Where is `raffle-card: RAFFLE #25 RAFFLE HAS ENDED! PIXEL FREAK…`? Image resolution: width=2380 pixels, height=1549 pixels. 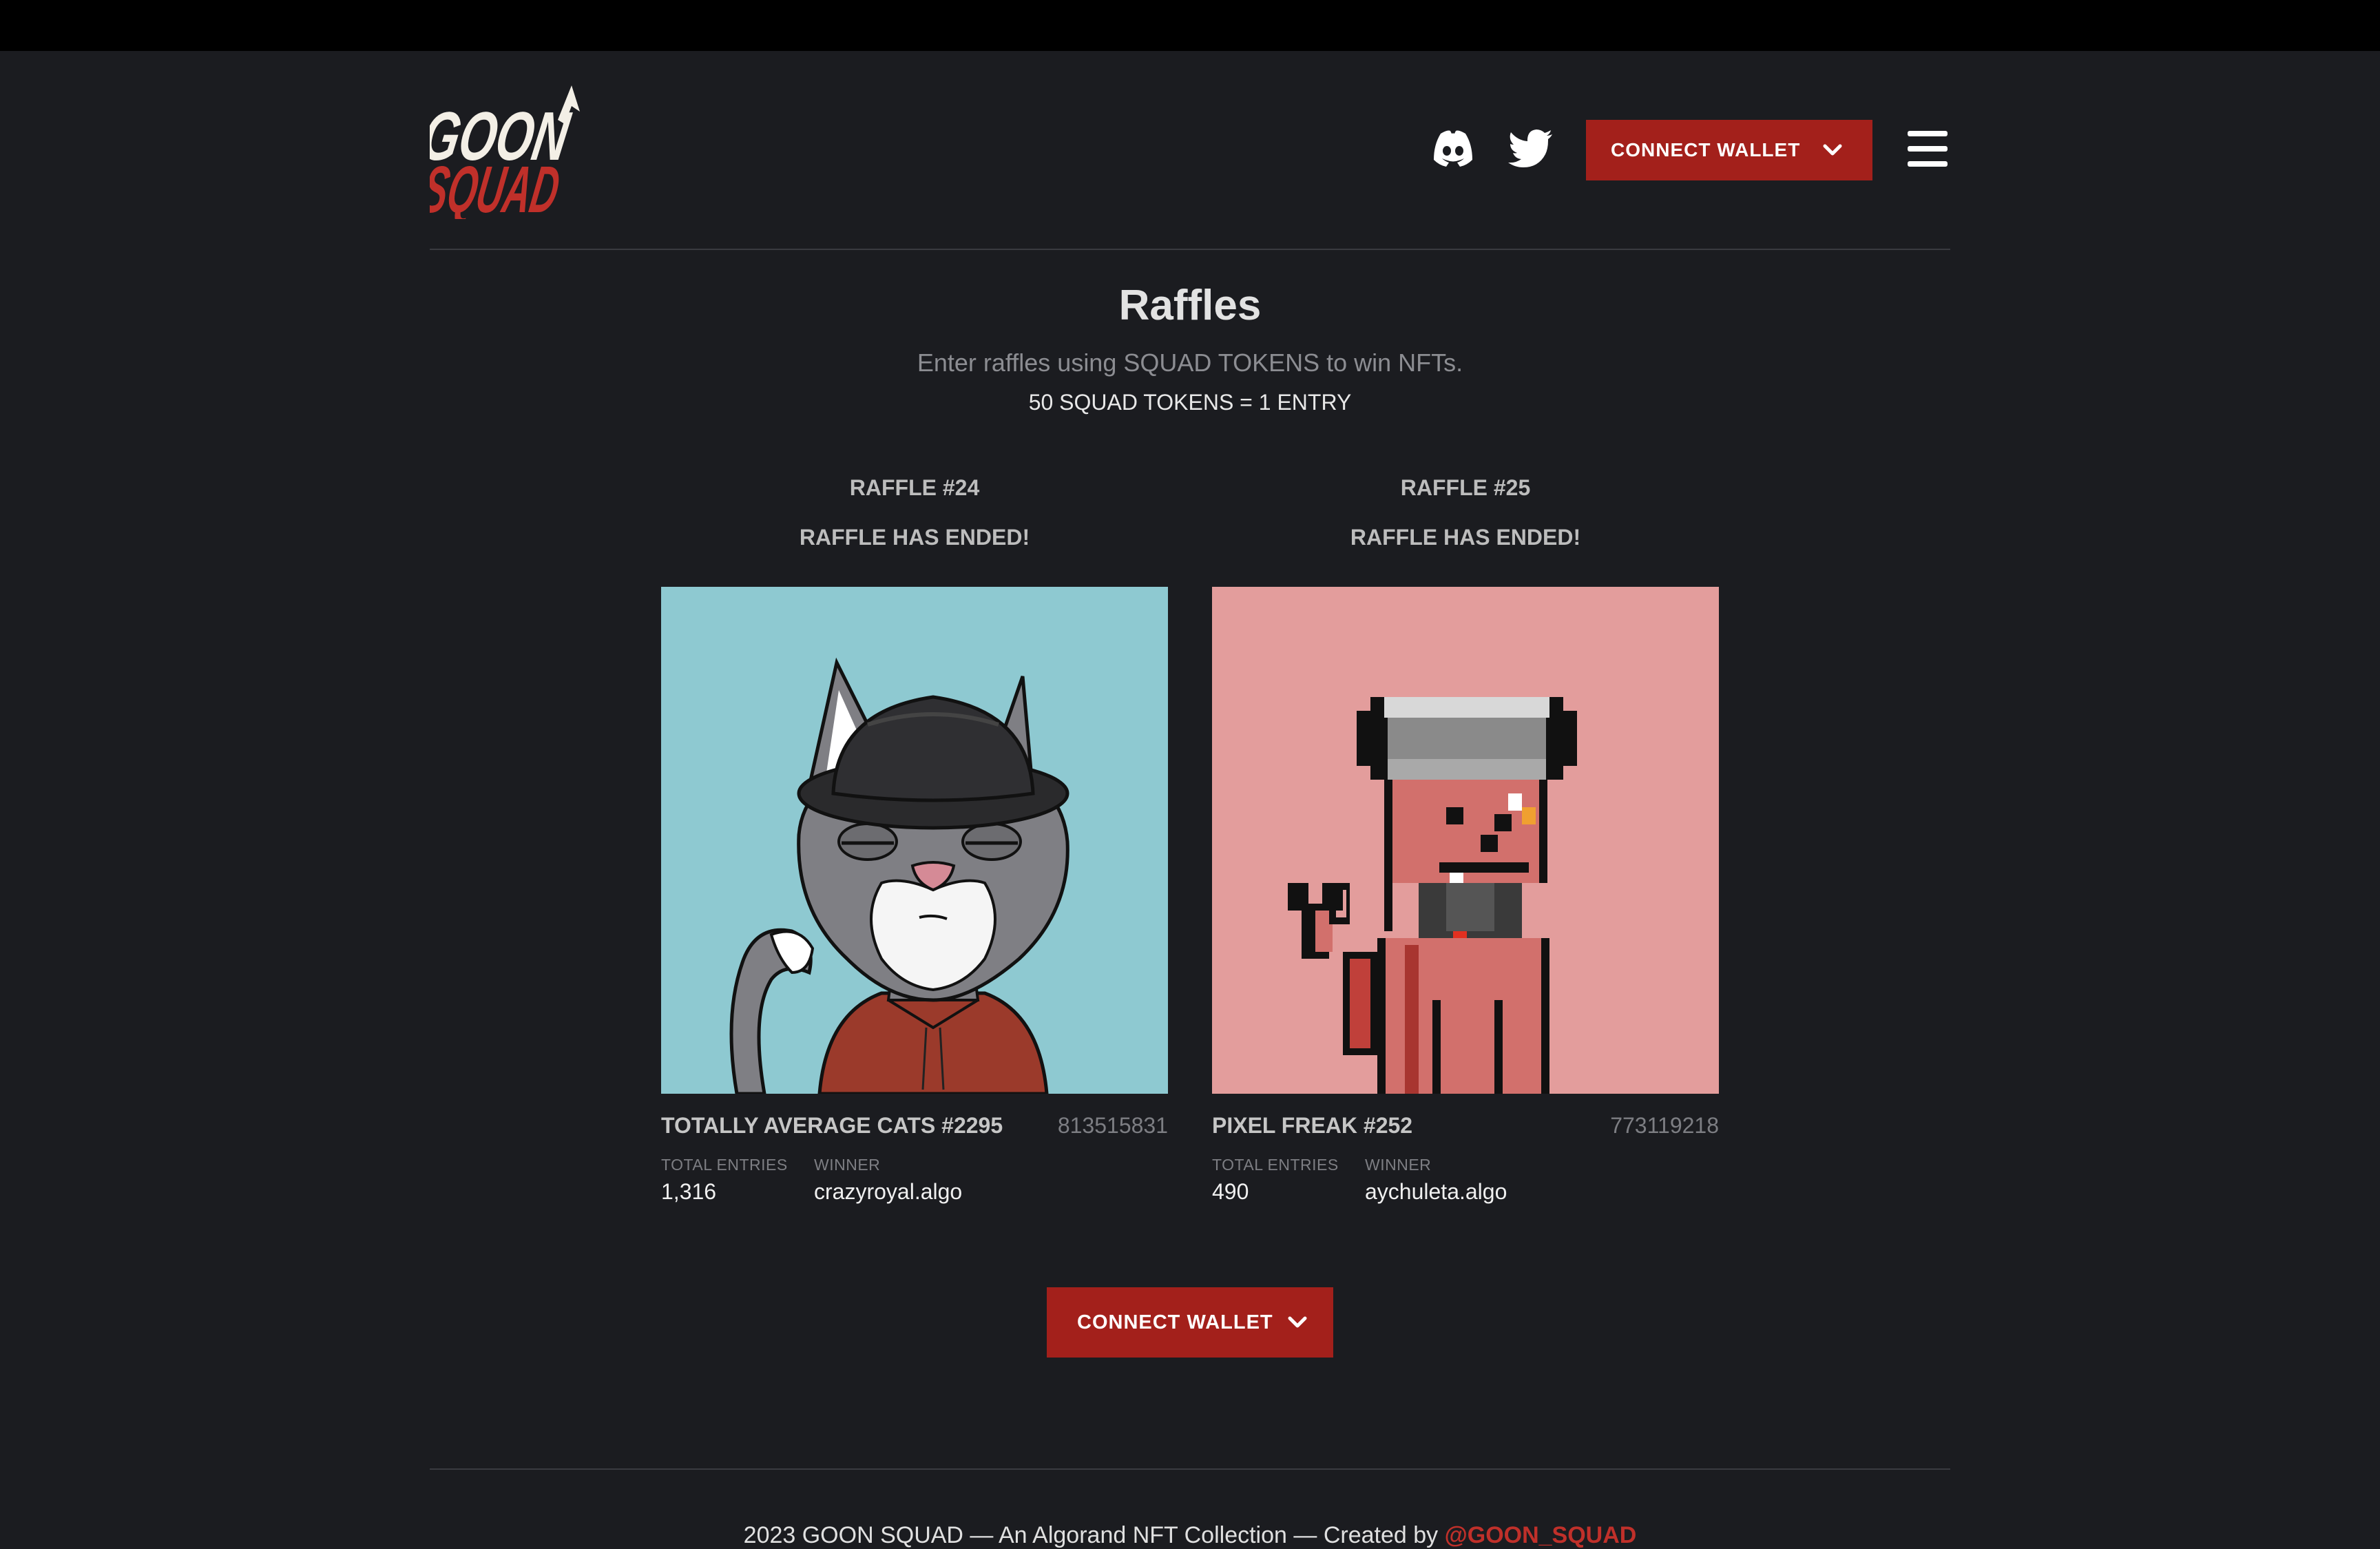 raffle-card: RAFFLE #25 RAFFLE HAS ENDED! PIXEL FREAK… is located at coordinates (1465, 839).